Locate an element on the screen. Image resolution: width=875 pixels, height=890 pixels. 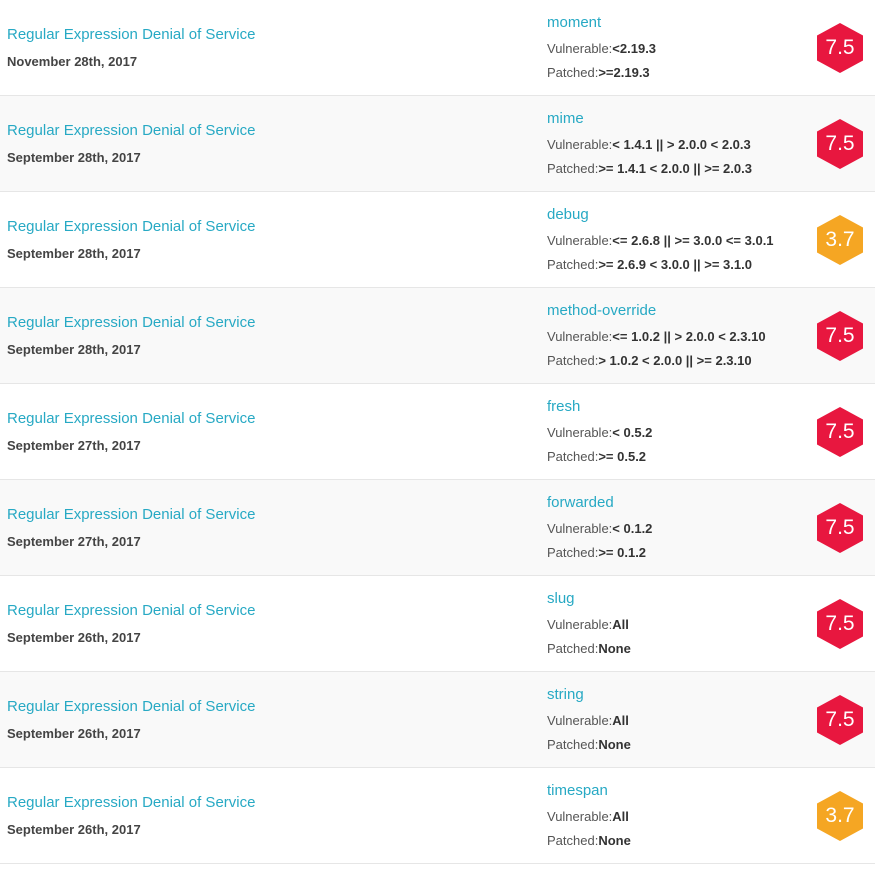
patched-versions: Patched:>= 0.1.2 is located at coordinates (596, 552).